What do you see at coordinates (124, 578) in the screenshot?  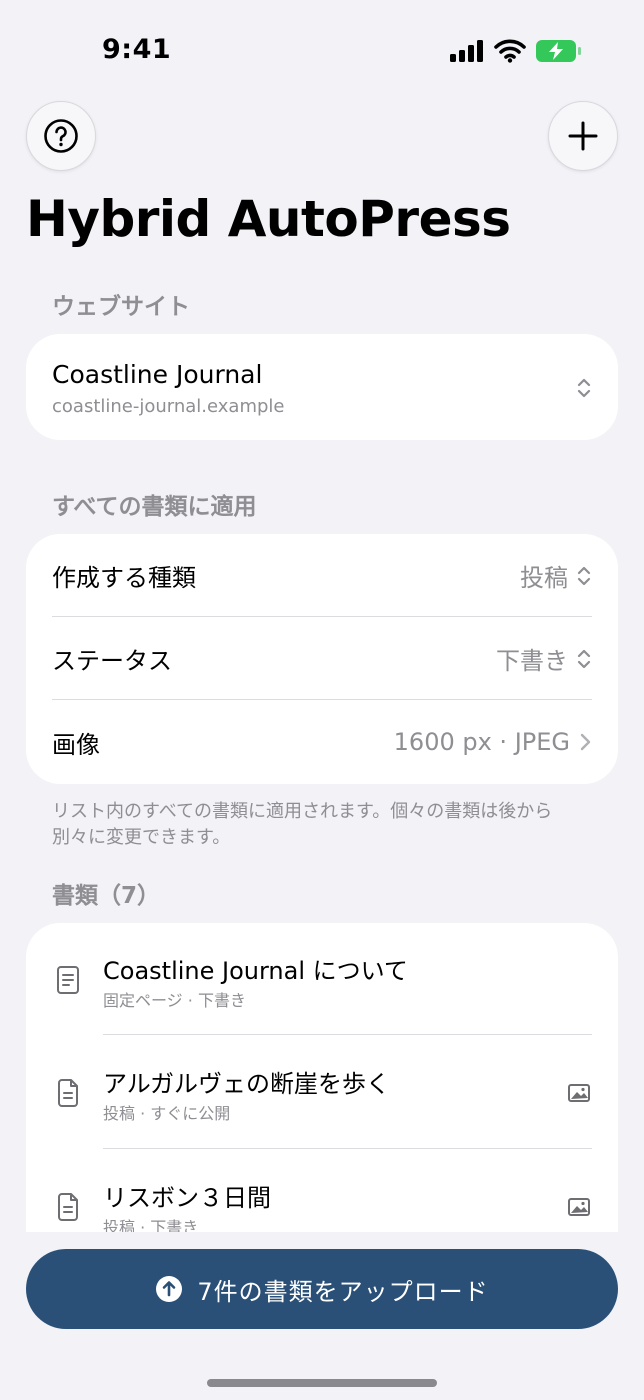 I see `post-type-label: 作成する種類` at bounding box center [124, 578].